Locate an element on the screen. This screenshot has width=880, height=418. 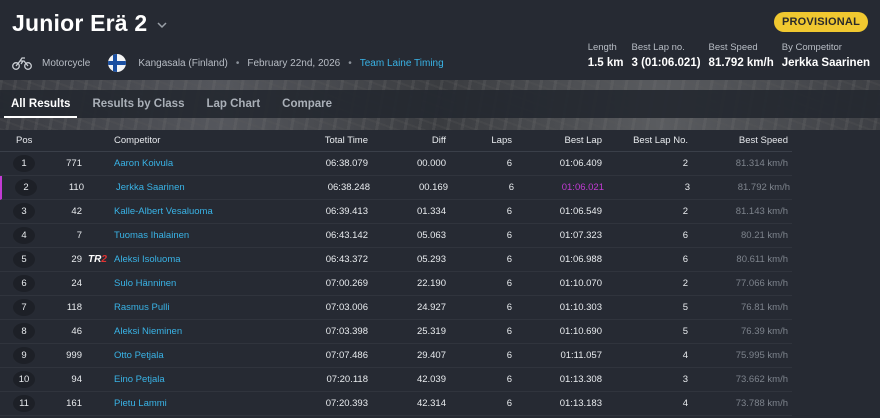
race-number: 161 is located at coordinates (74, 403).